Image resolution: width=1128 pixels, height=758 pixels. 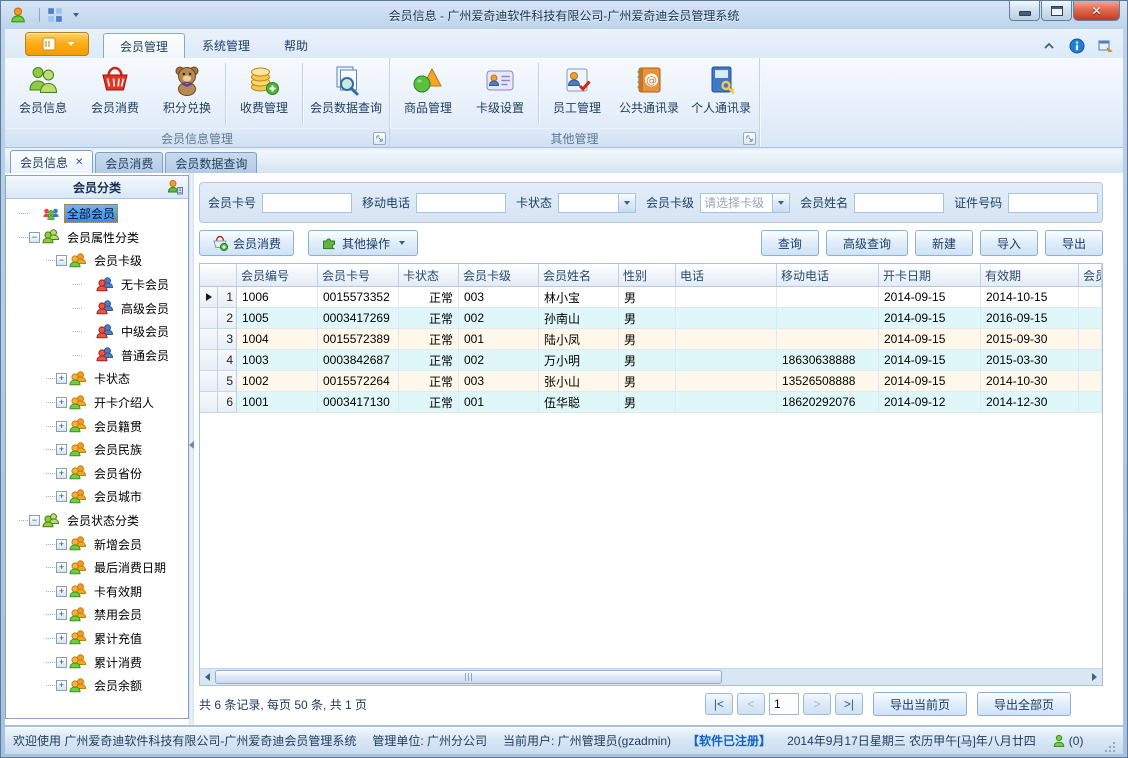 I want to click on filter-combo-3: 请选择卡级, so click(x=745, y=202).